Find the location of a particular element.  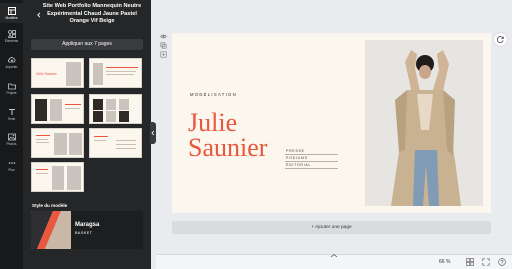

model-photo is located at coordinates (424, 123).